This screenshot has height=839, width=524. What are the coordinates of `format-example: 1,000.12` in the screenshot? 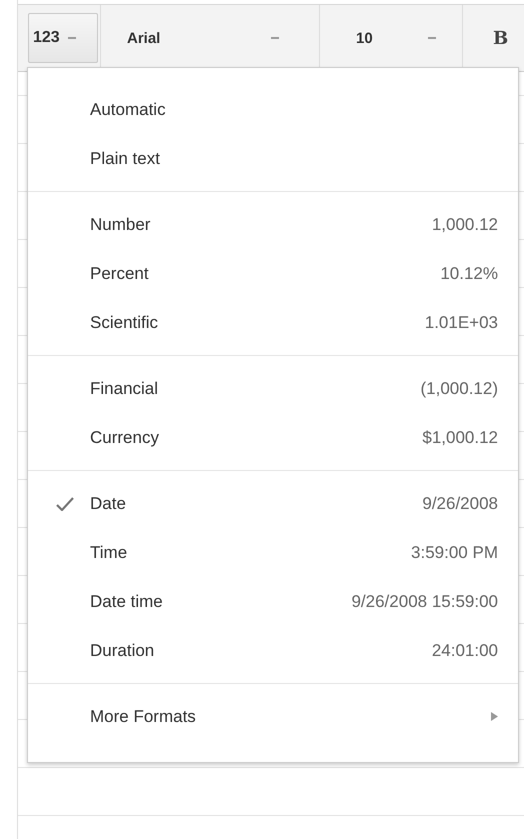 It's located at (465, 224).